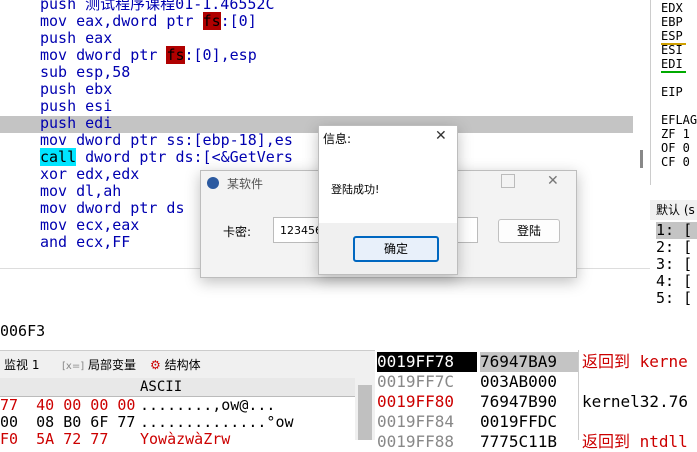 The height and width of the screenshot is (452, 697). What do you see at coordinates (672, 64) in the screenshot?
I see `register-label: EDI` at bounding box center [672, 64].